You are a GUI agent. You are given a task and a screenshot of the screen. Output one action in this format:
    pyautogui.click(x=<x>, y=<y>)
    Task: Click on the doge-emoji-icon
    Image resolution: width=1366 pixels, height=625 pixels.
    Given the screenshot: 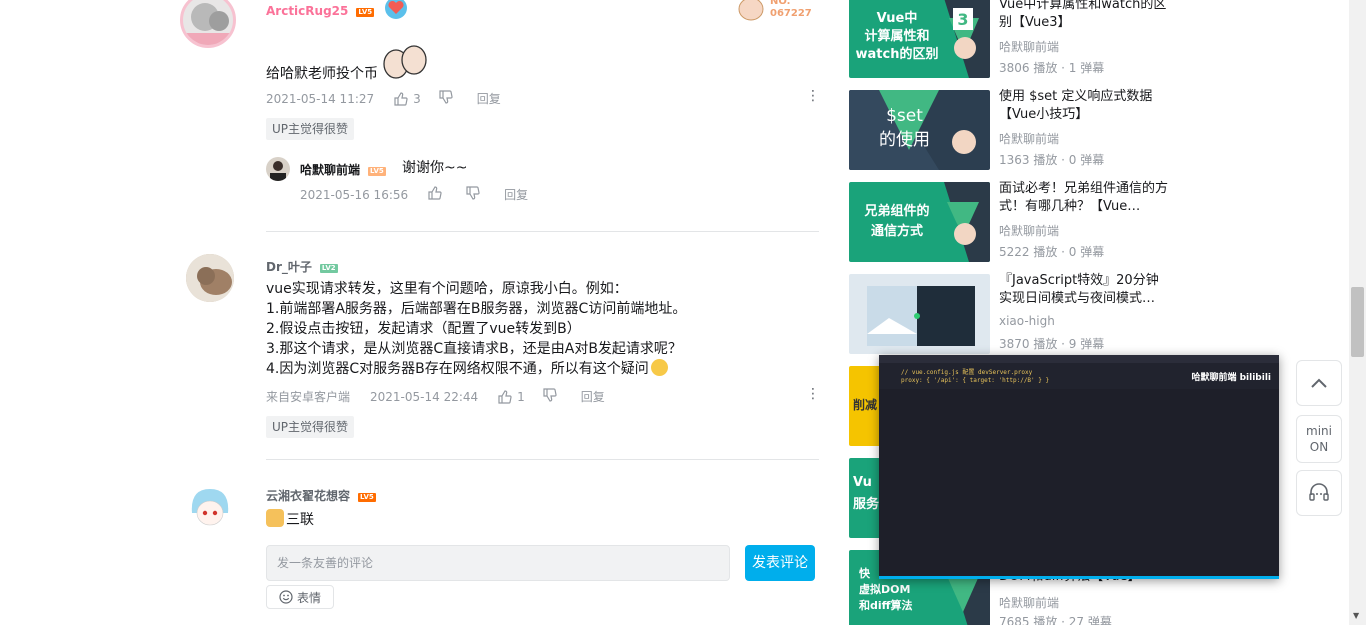 What is the action you would take?
    pyautogui.click(x=275, y=518)
    